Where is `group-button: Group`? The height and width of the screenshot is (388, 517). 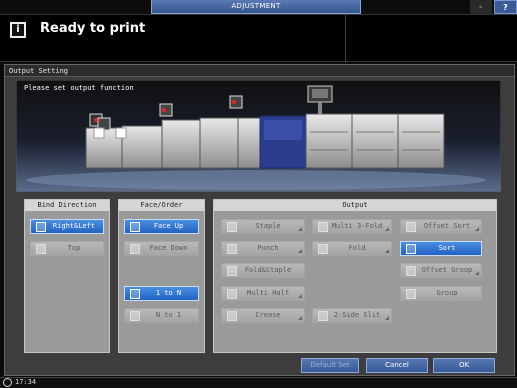 group-button: Group is located at coordinates (441, 293).